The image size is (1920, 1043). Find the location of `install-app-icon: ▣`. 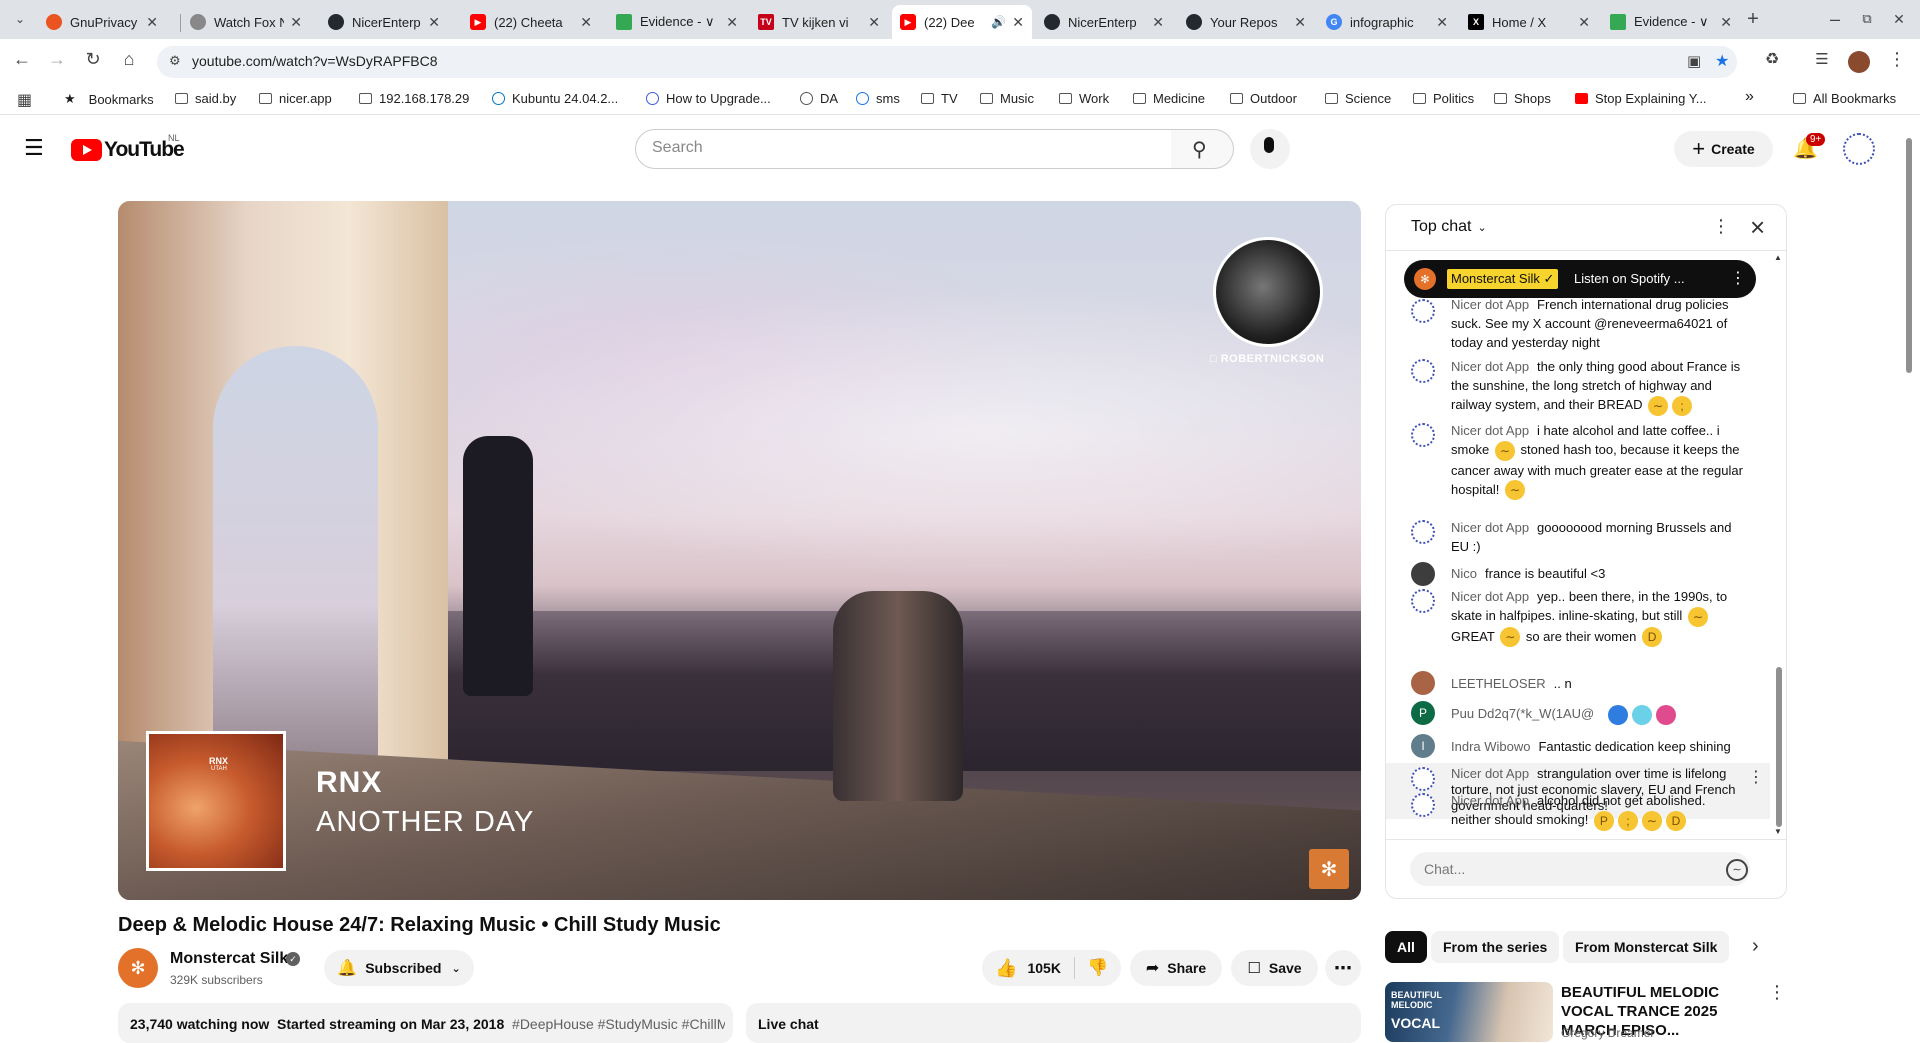

install-app-icon: ▣ is located at coordinates (1694, 61).